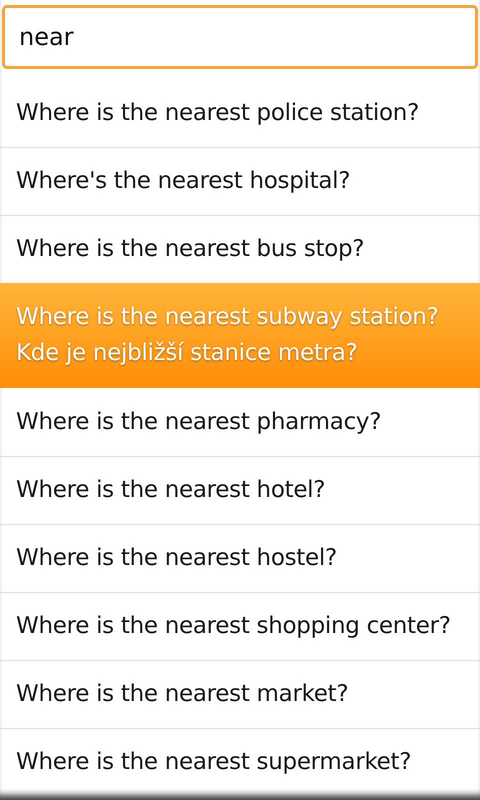 This screenshot has height=800, width=480. I want to click on phrase-list-item: Where's the nearest hospital?, so click(240, 181).